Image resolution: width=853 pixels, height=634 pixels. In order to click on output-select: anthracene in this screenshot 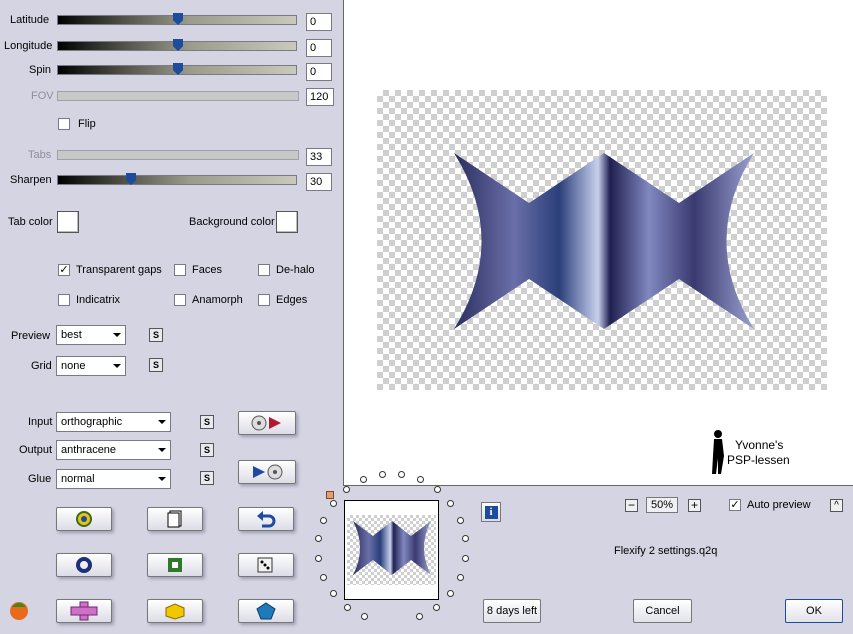, I will do `click(113, 450)`.